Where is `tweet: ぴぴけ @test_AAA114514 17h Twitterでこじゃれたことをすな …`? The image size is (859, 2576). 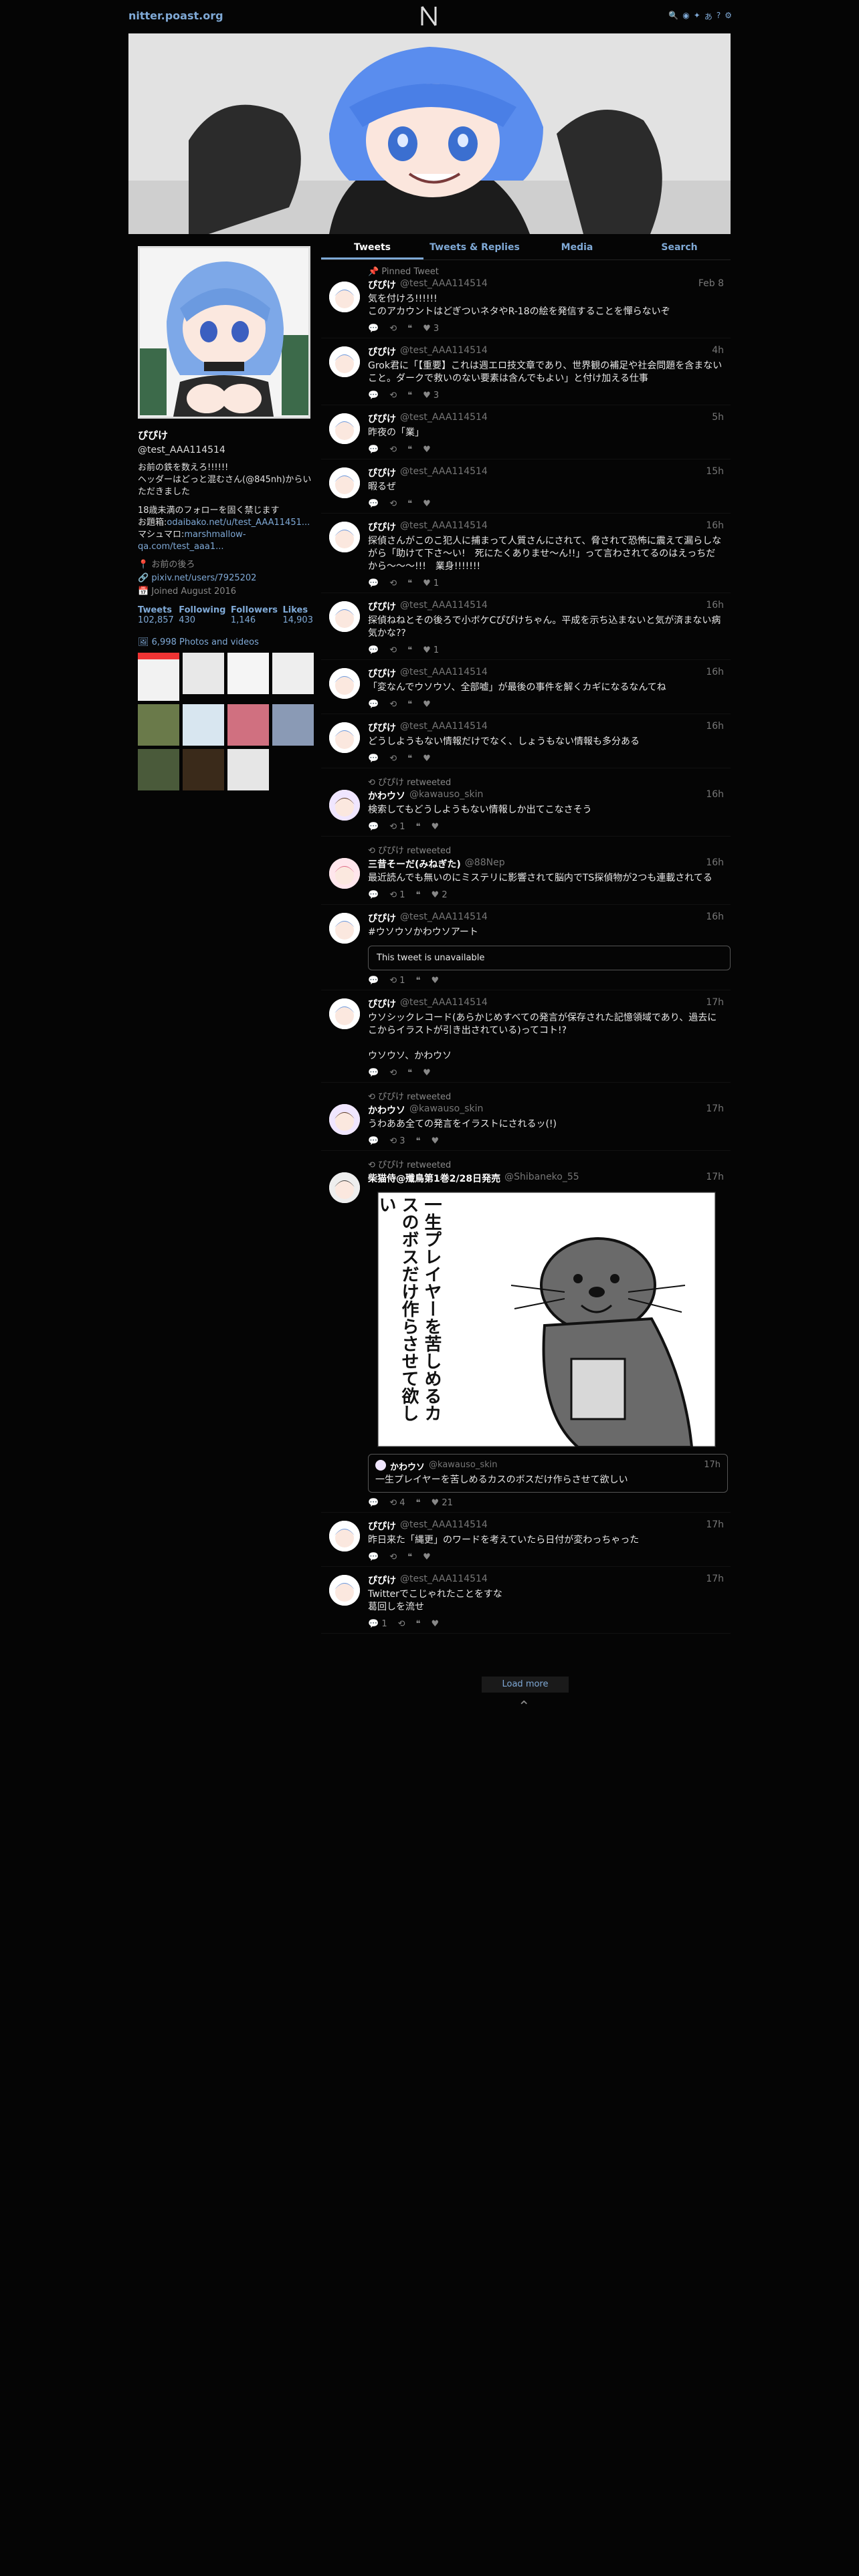 tweet: ぴぴけ @test_AAA114514 17h Twitterでこじゃれたことをすな … is located at coordinates (526, 1601).